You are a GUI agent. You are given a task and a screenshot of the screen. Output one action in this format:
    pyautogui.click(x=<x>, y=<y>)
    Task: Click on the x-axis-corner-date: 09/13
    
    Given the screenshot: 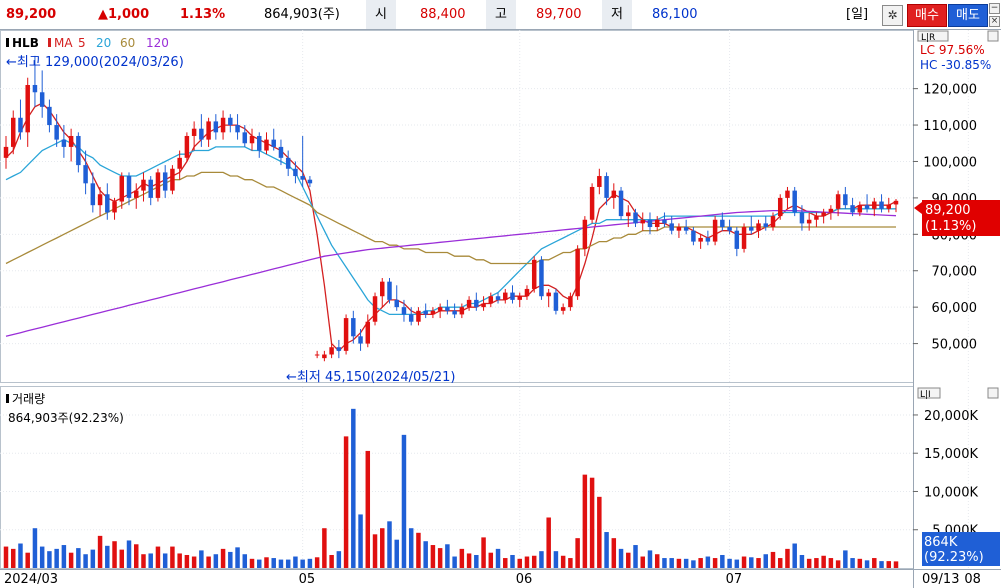 What is the action you would take?
    pyautogui.click(x=940, y=579)
    